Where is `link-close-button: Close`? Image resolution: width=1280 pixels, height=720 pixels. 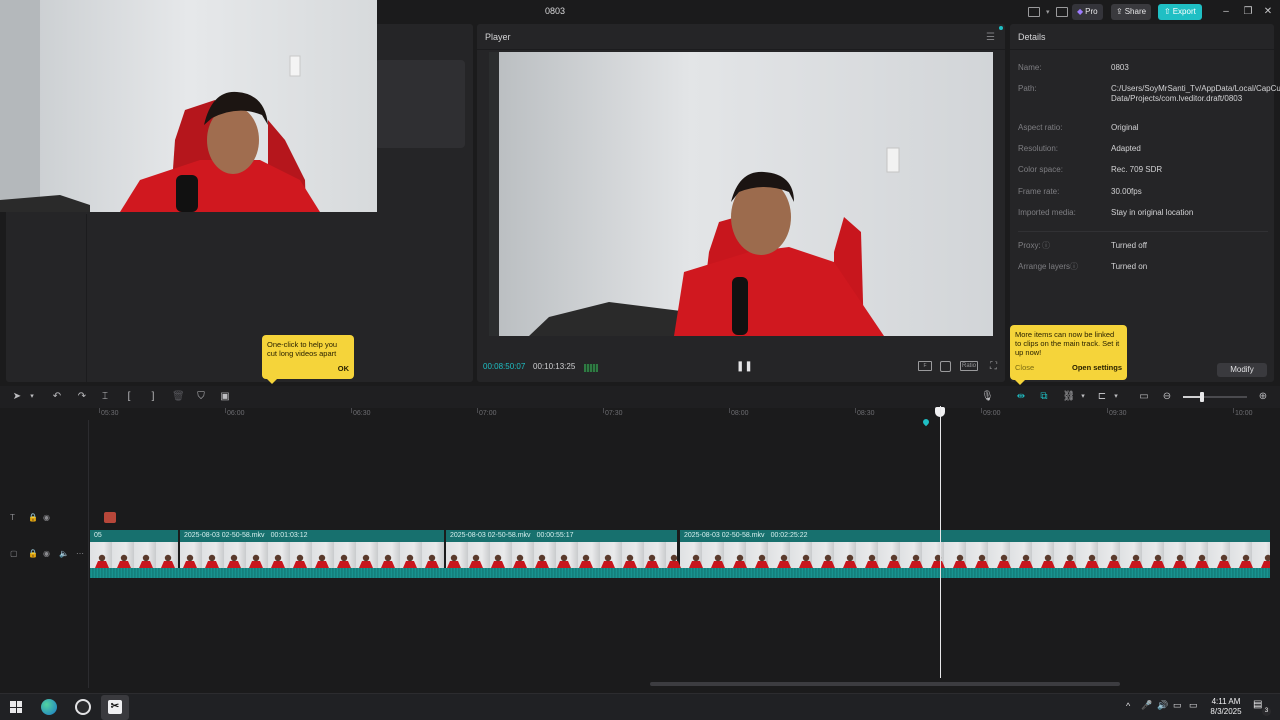
link-close-button: Close is located at coordinates (1024, 367).